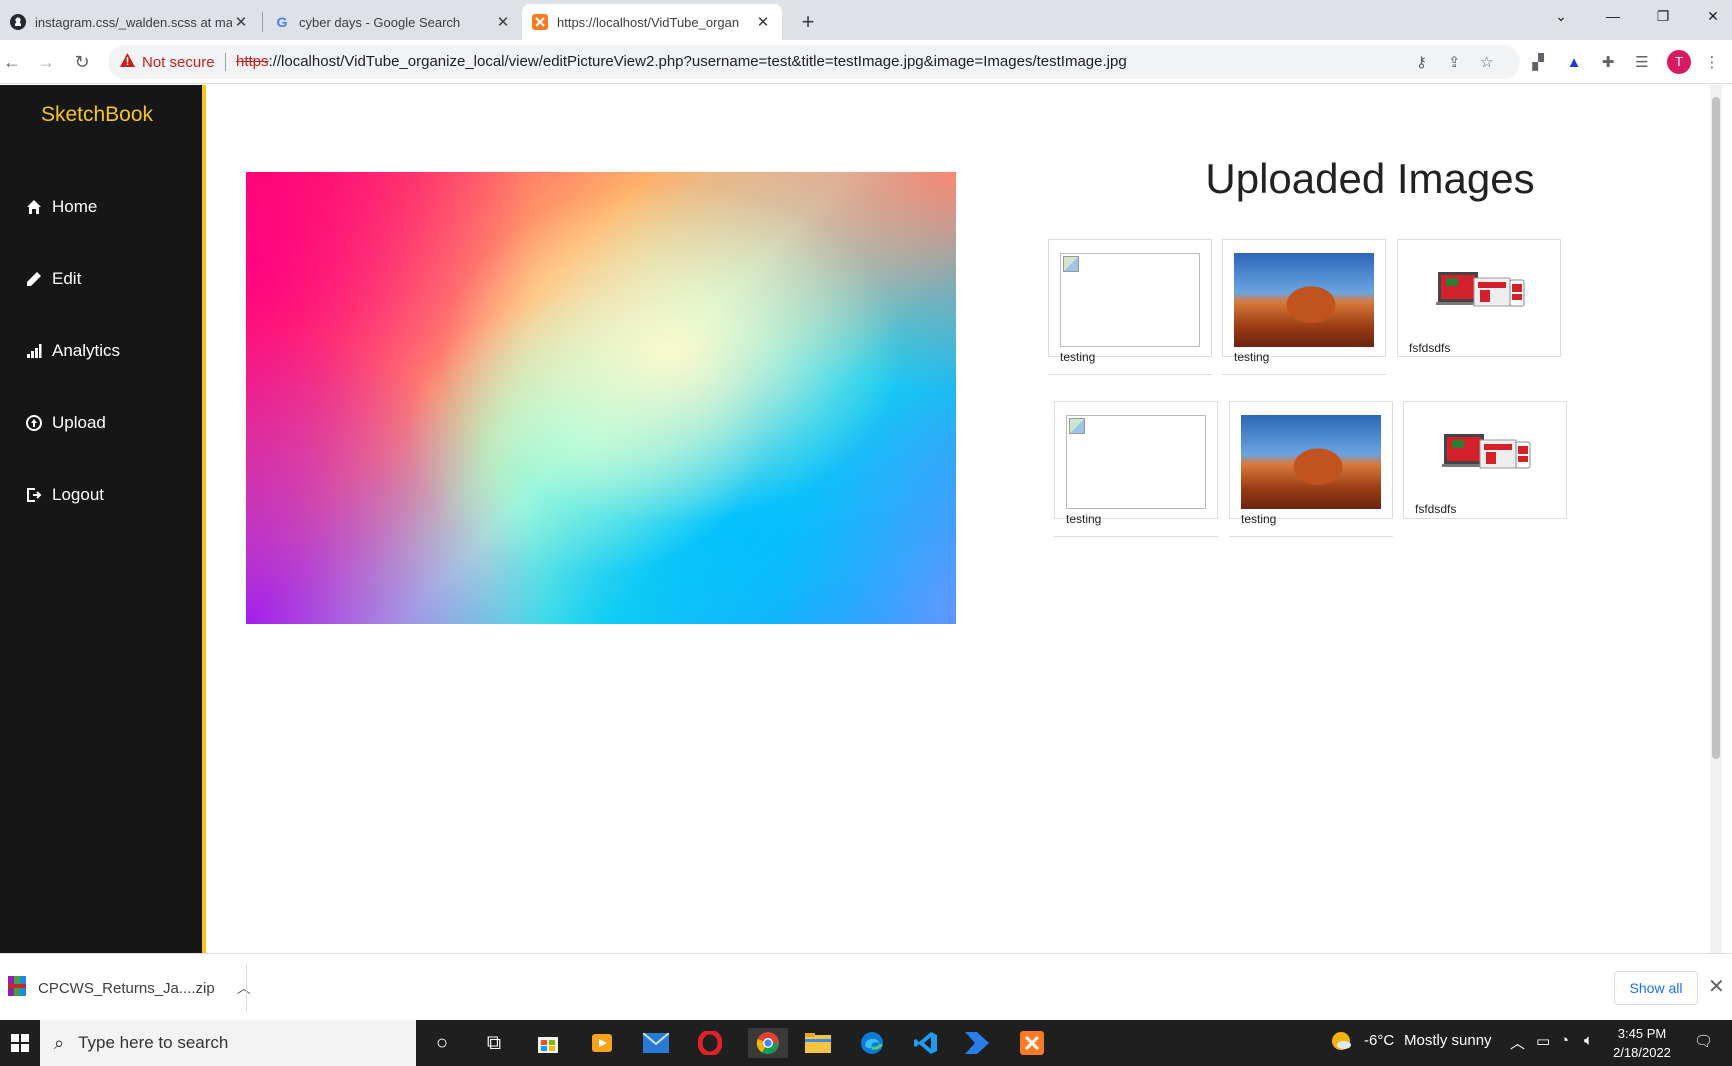 The width and height of the screenshot is (1732, 1066). I want to click on chevron-up-icon: ︿, so click(244, 988).